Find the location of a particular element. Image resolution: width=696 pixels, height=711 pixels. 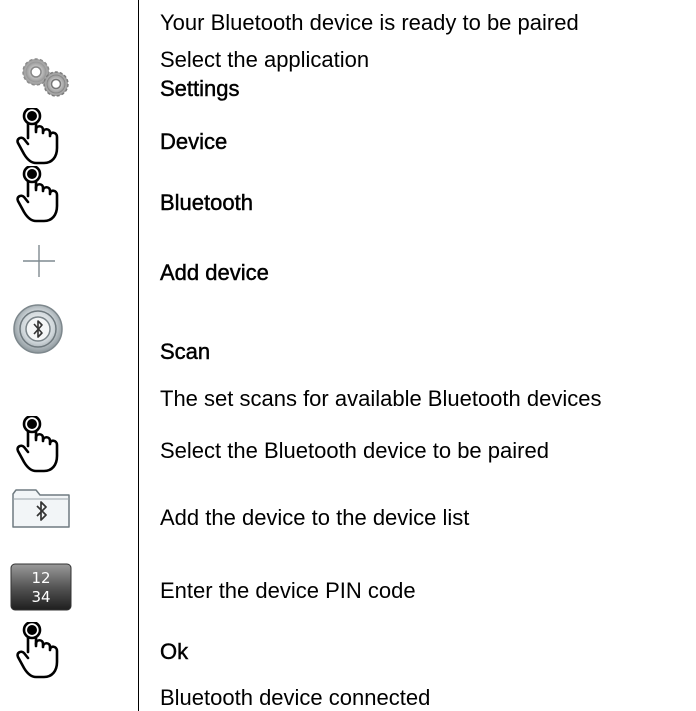

step-text: Add device is located at coordinates (214, 272).